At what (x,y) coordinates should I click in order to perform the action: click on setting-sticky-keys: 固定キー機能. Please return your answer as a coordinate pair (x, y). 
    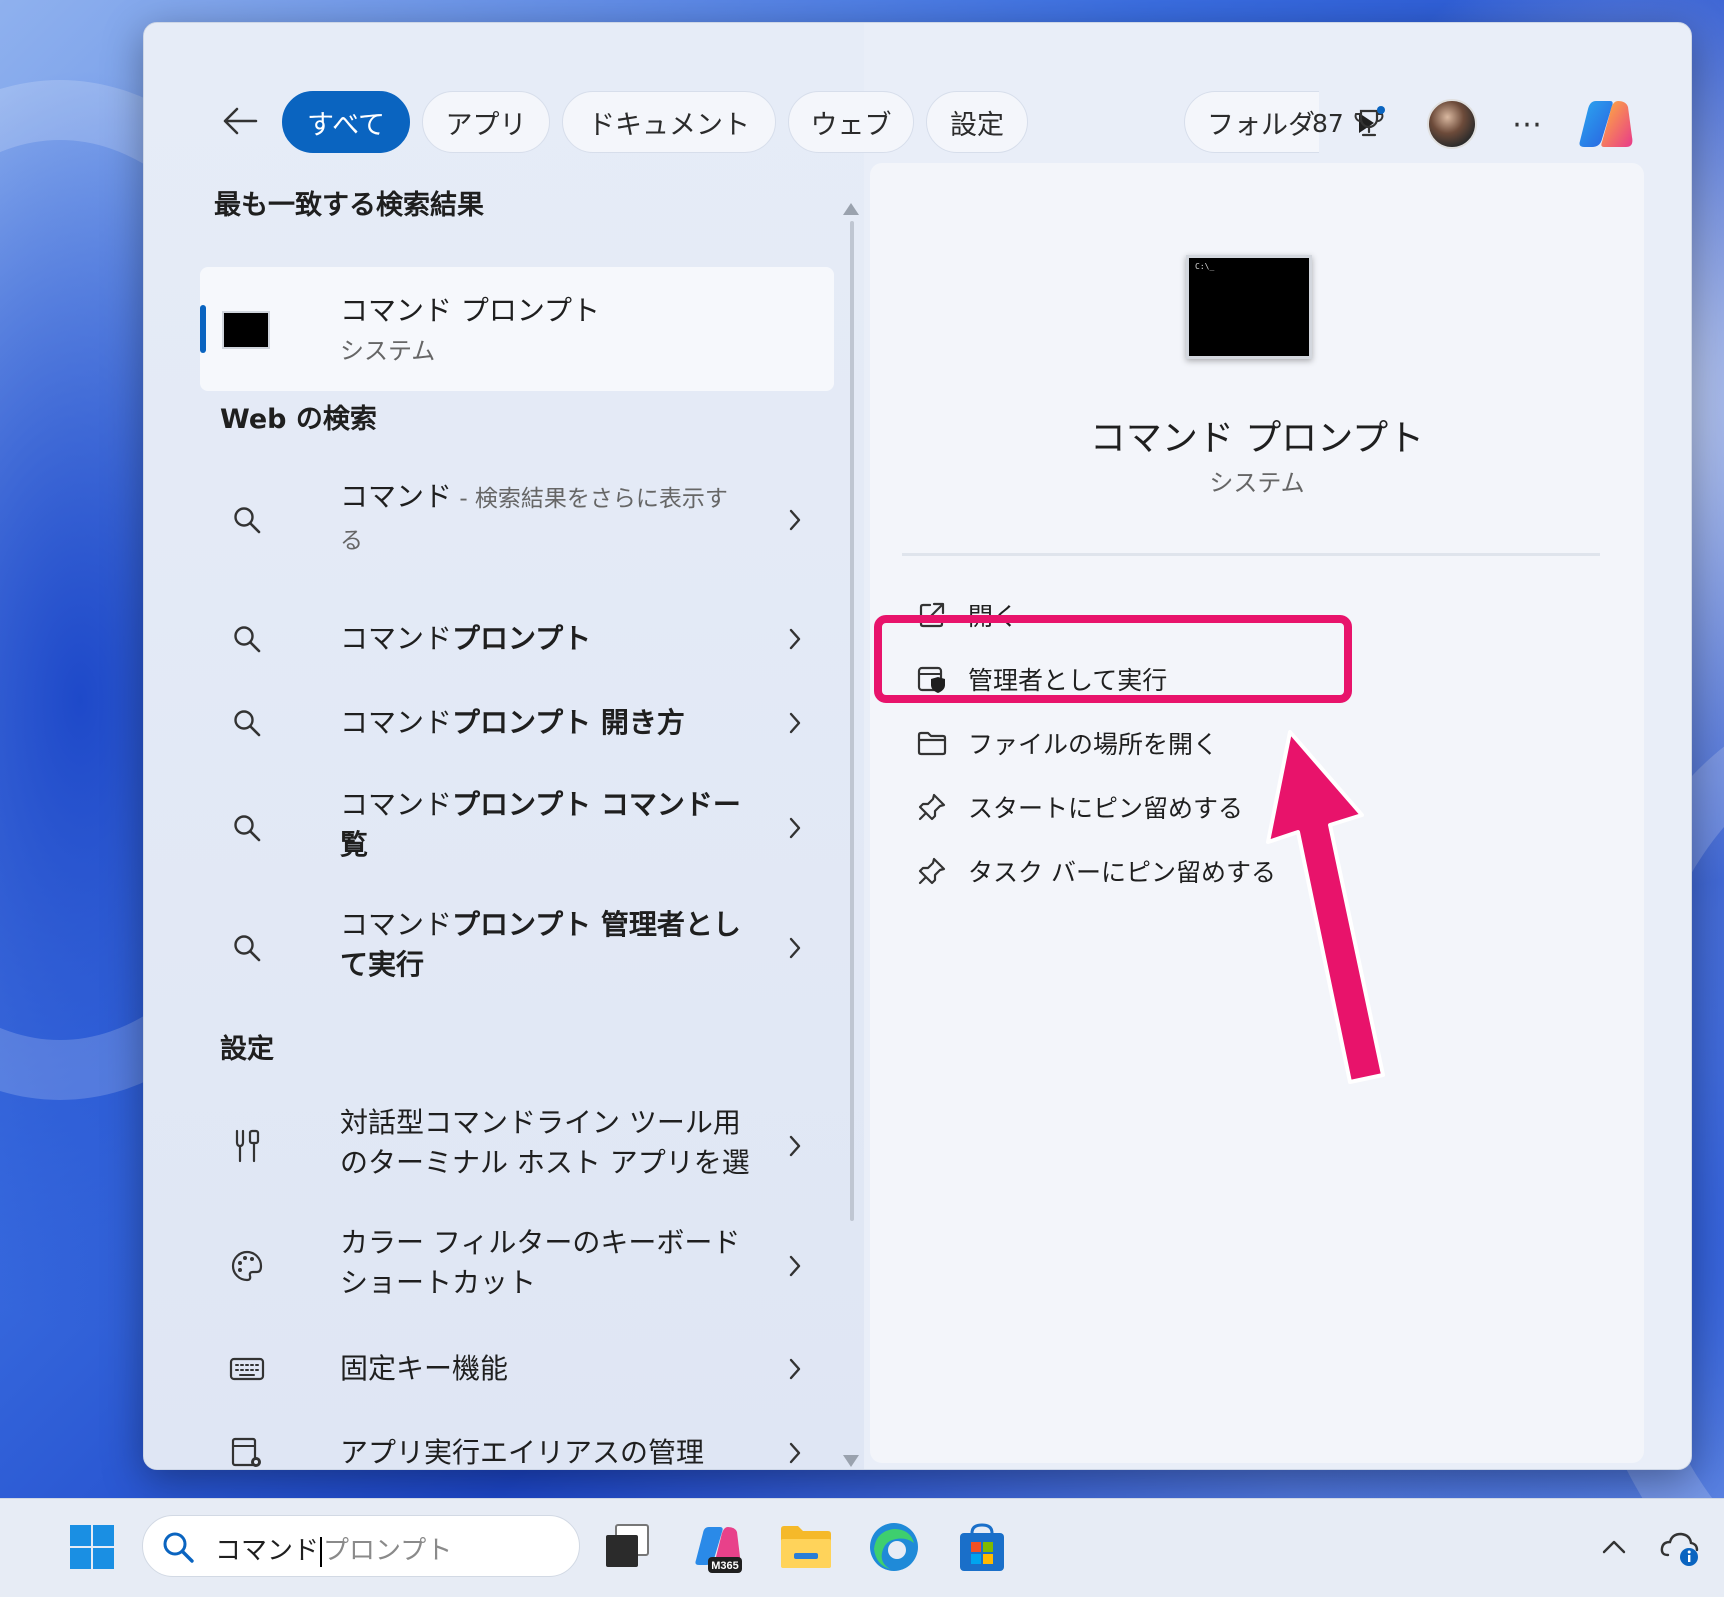
    Looking at the image, I should click on (517, 1369).